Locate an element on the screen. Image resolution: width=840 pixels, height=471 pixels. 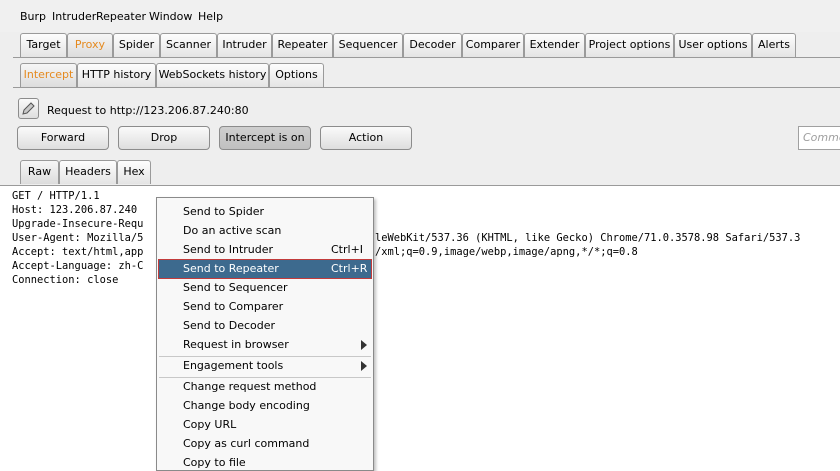
tab-headers: Headers is located at coordinates (88, 172).